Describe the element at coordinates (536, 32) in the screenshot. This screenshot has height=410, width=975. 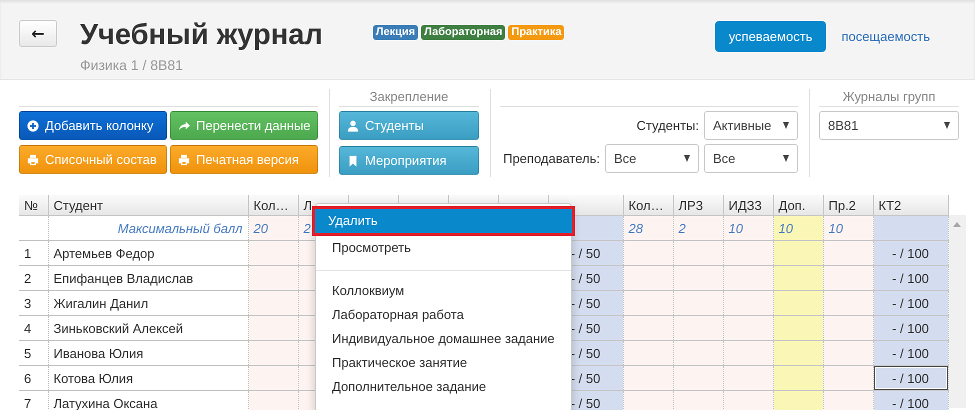
I see `legend-tag: Практика` at that location.